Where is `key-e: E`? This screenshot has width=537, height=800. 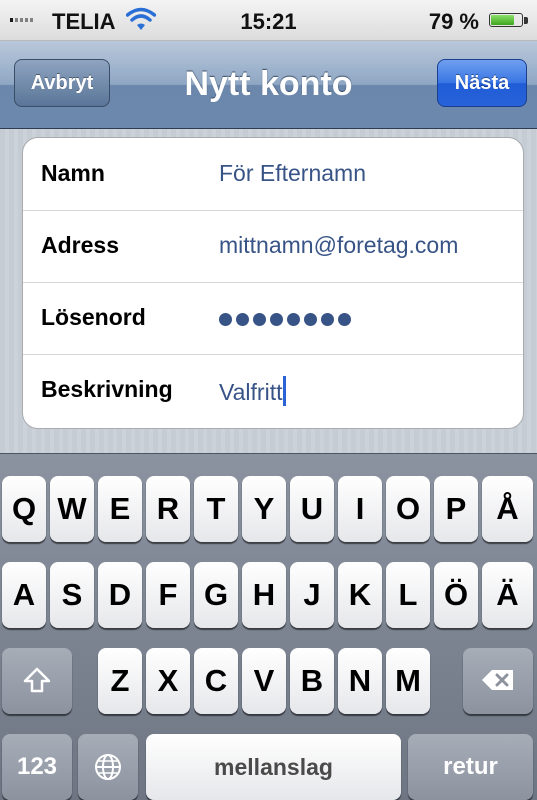 key-e: E is located at coordinates (120, 509).